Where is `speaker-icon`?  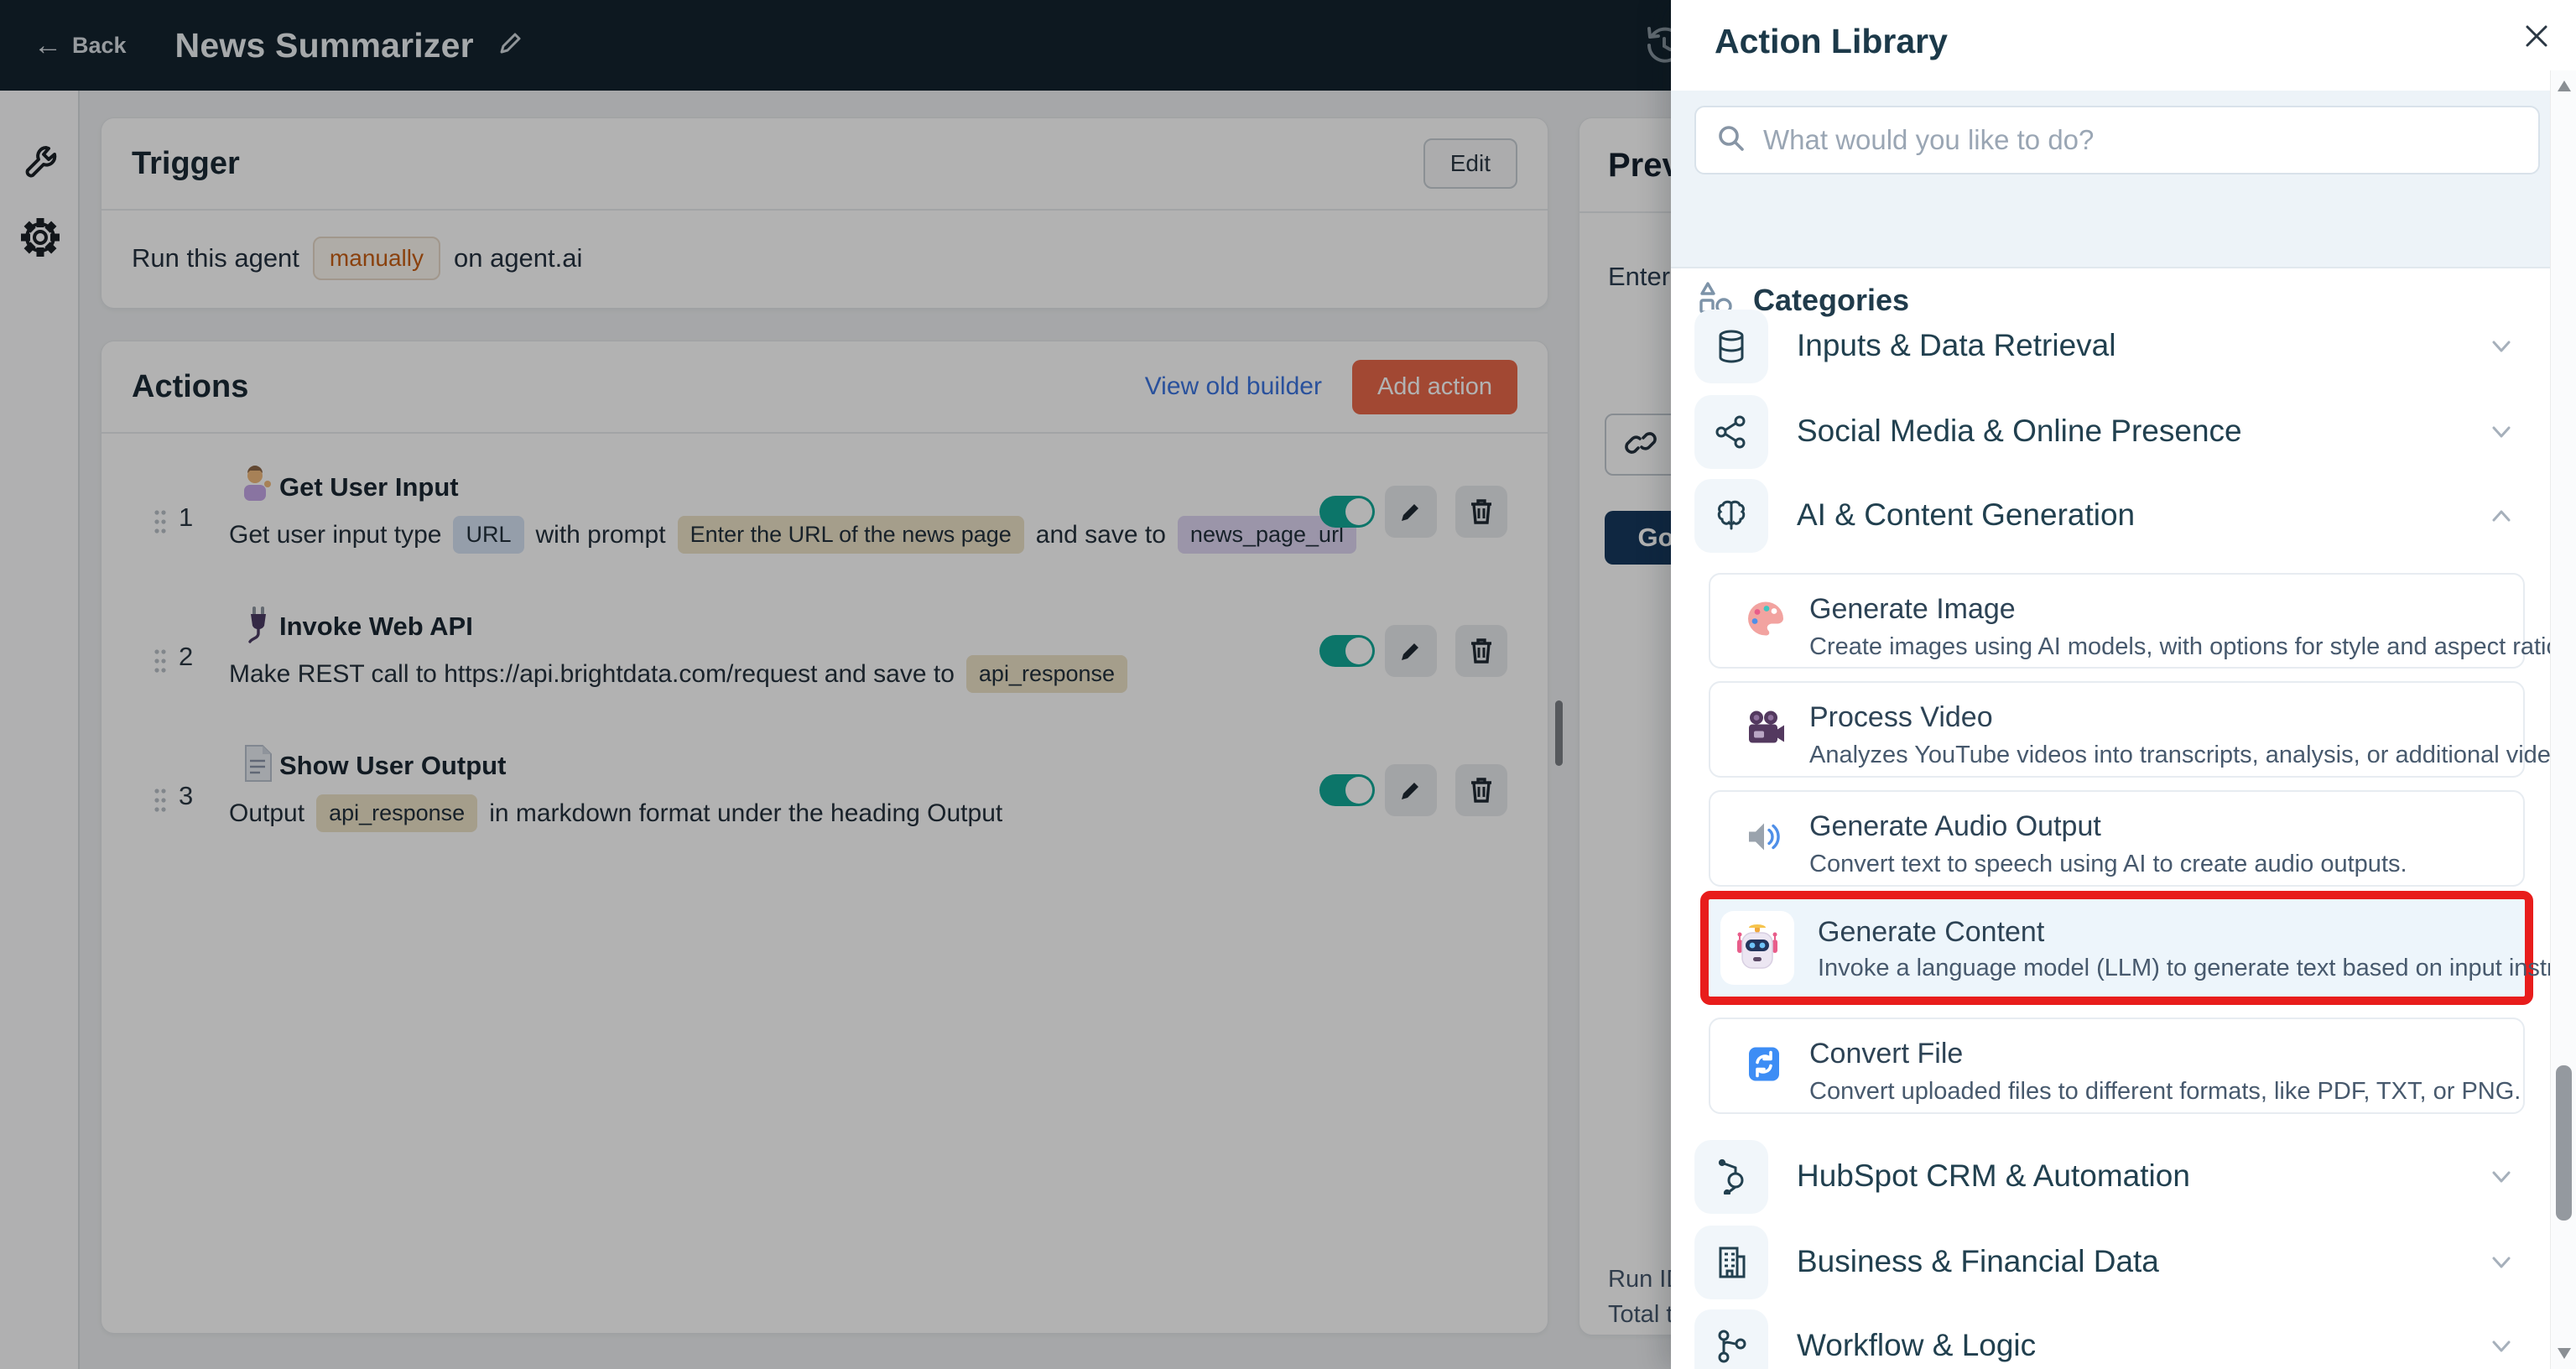 speaker-icon is located at coordinates (1765, 838).